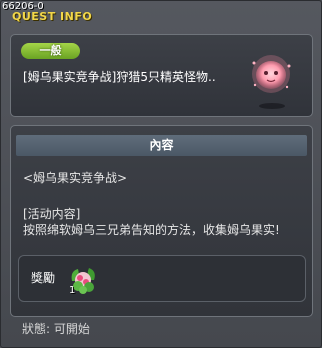 This screenshot has width=322, height=348. Describe the element at coordinates (56, 329) in the screenshot. I see `quest-status: 狀態: 可開始` at that location.